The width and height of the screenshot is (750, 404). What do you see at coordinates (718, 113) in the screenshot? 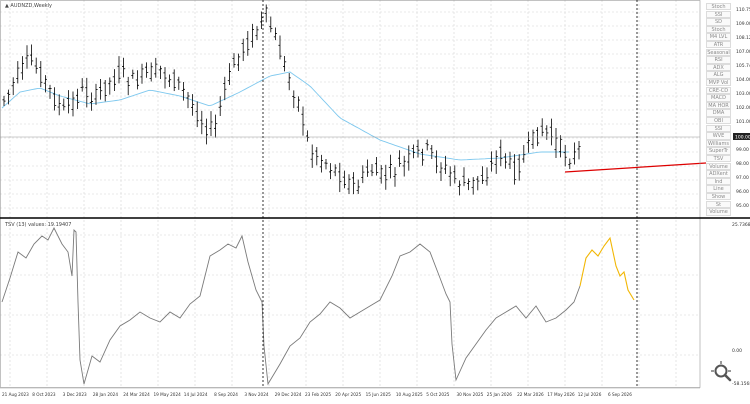
I see `indicator-toggle-button: DMA` at bounding box center [718, 113].